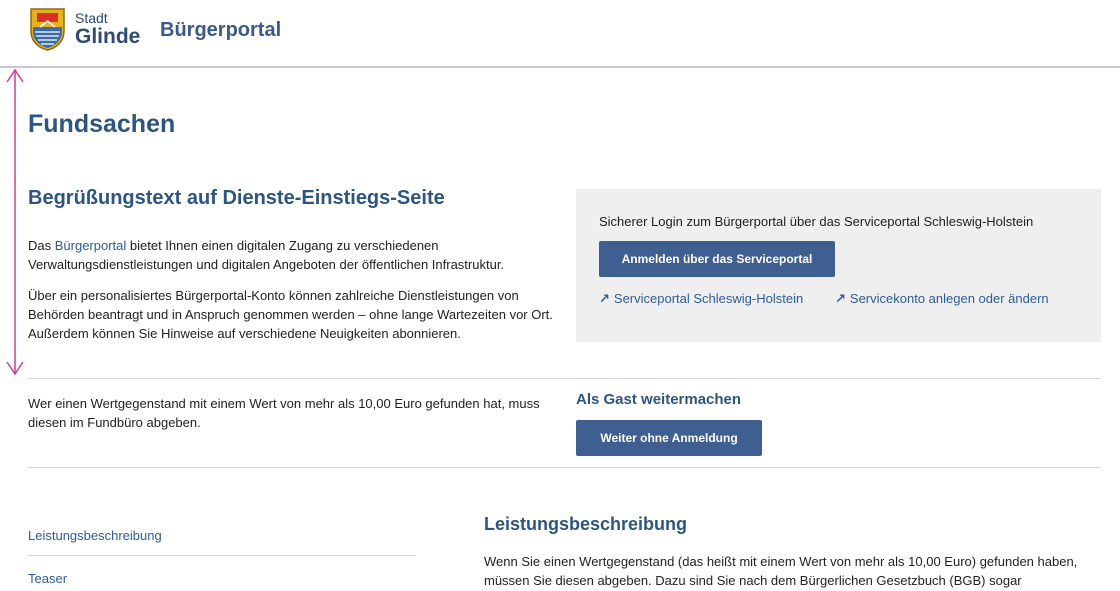 The height and width of the screenshot is (591, 1120). Describe the element at coordinates (95, 535) in the screenshot. I see `sidebar-item-leistungsbeschreibung: Leistungsbeschreibung` at that location.